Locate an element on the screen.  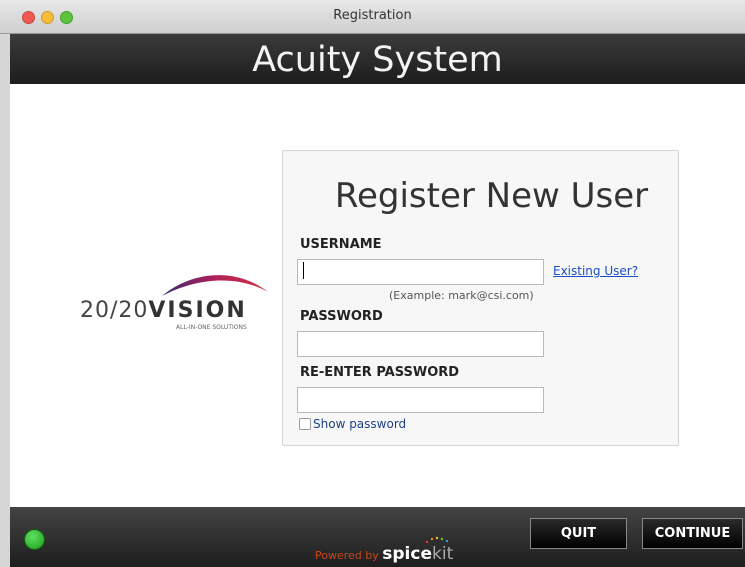
spicekit-dots-icon is located at coordinates (437, 540).